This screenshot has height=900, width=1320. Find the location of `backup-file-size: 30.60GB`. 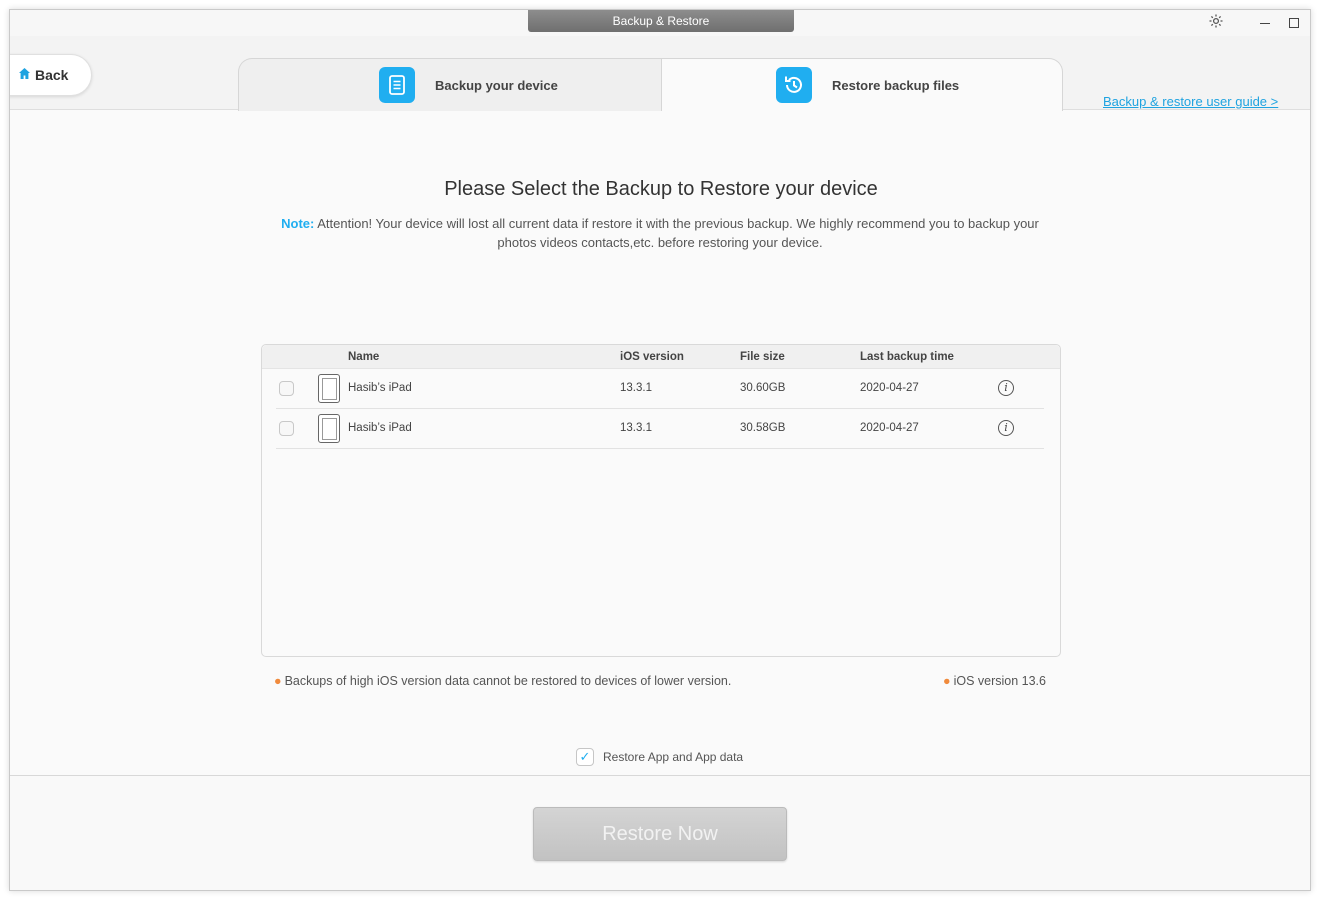

backup-file-size: 30.60GB is located at coordinates (763, 388).